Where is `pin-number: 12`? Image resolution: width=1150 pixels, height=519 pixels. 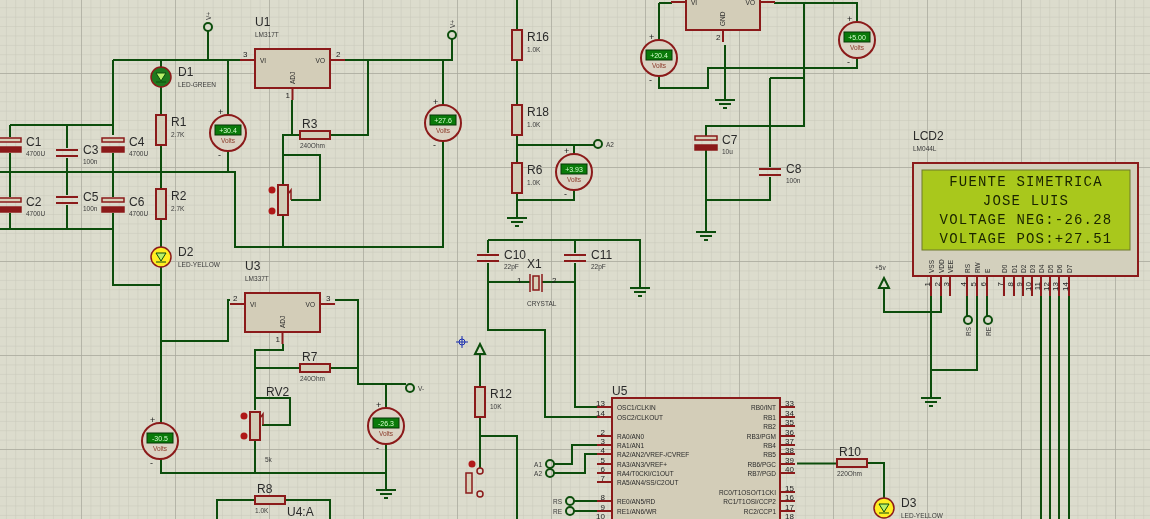
pin-number: 12 is located at coordinates (1046, 286).